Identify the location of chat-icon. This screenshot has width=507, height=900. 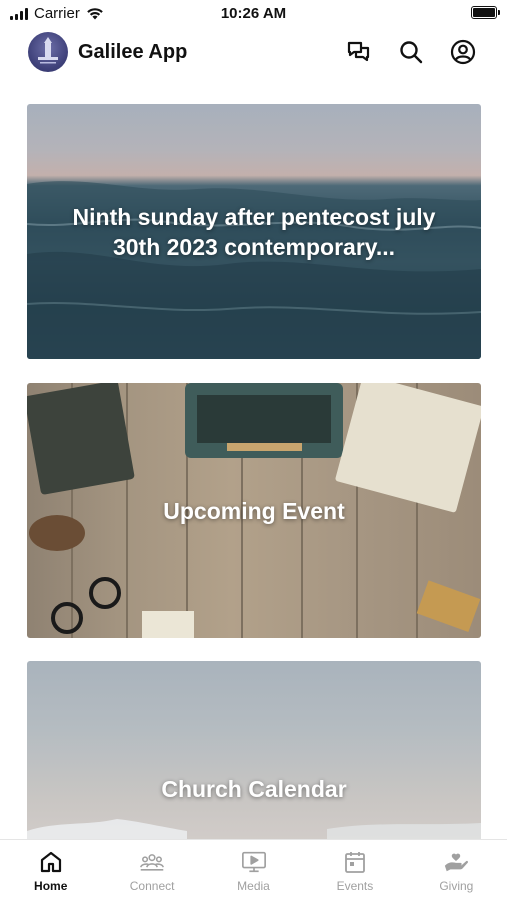
(359, 52).